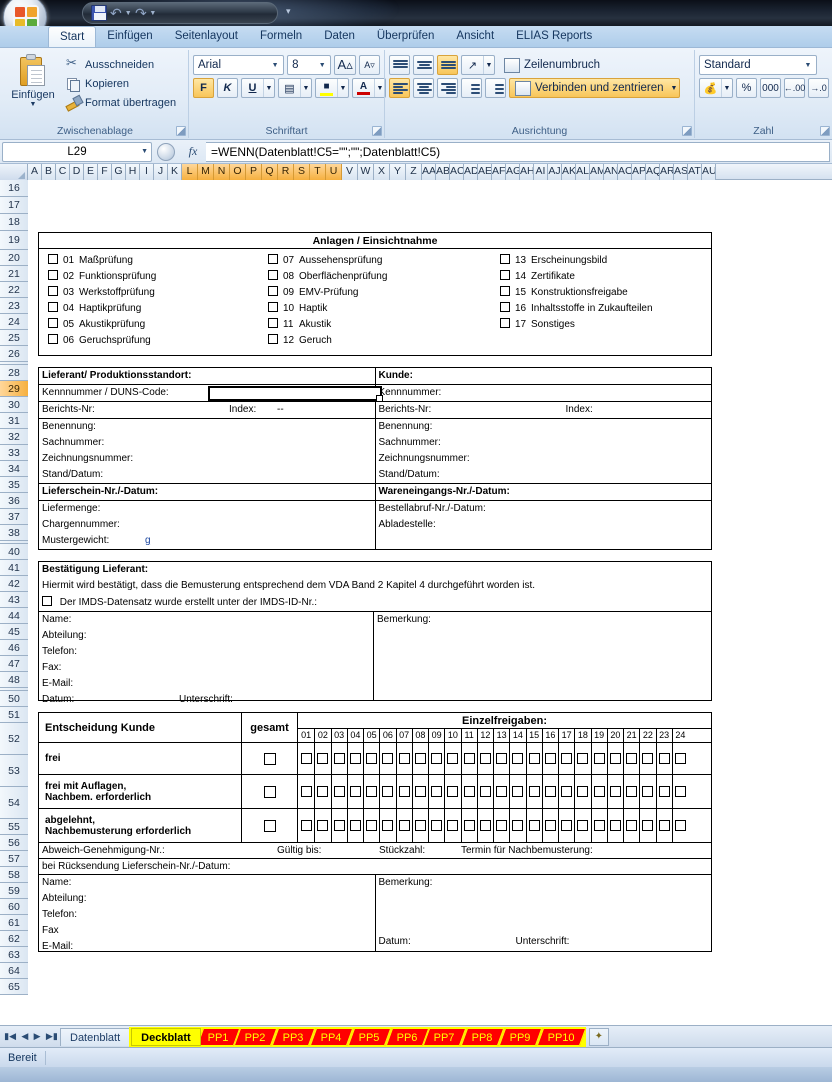 The image size is (832, 1082). Describe the element at coordinates (369, 1036) in the screenshot. I see `sheet-tab-pp5: PP5` at that location.